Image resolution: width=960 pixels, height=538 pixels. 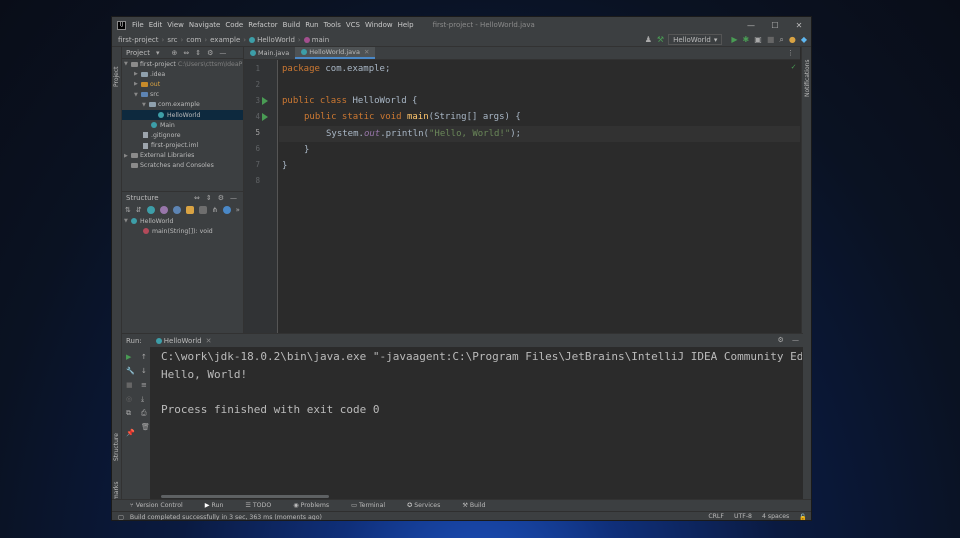 I want to click on down-arrow-icon: ↓, so click(x=144, y=371).